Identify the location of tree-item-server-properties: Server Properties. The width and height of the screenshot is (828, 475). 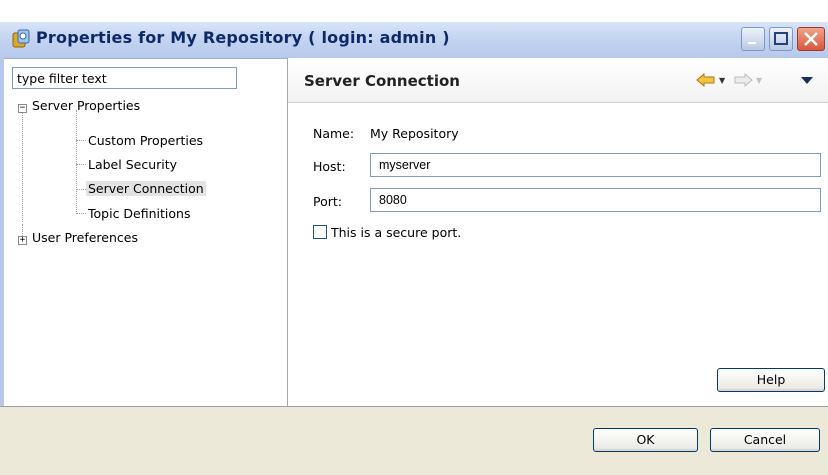
(86, 105).